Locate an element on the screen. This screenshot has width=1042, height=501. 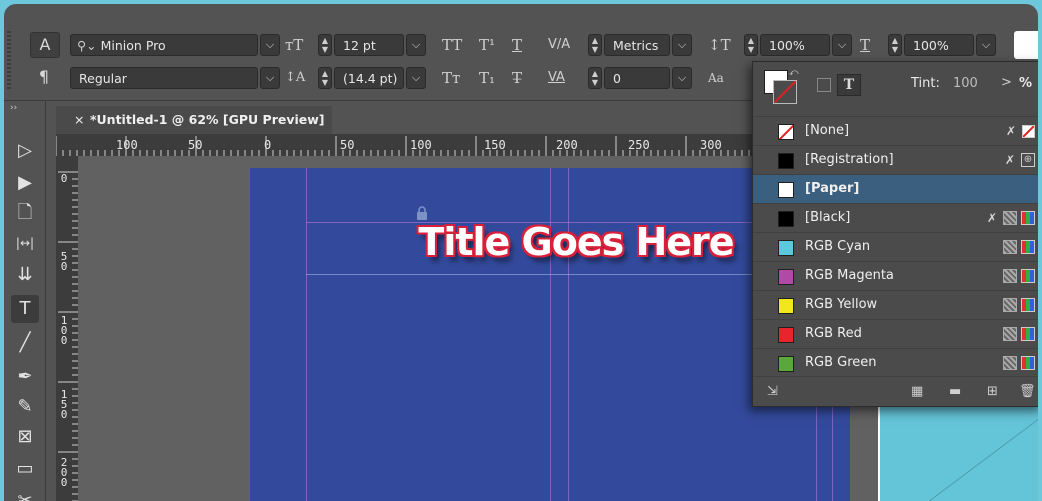
line-tool-icon: ╱ is located at coordinates (25, 343).